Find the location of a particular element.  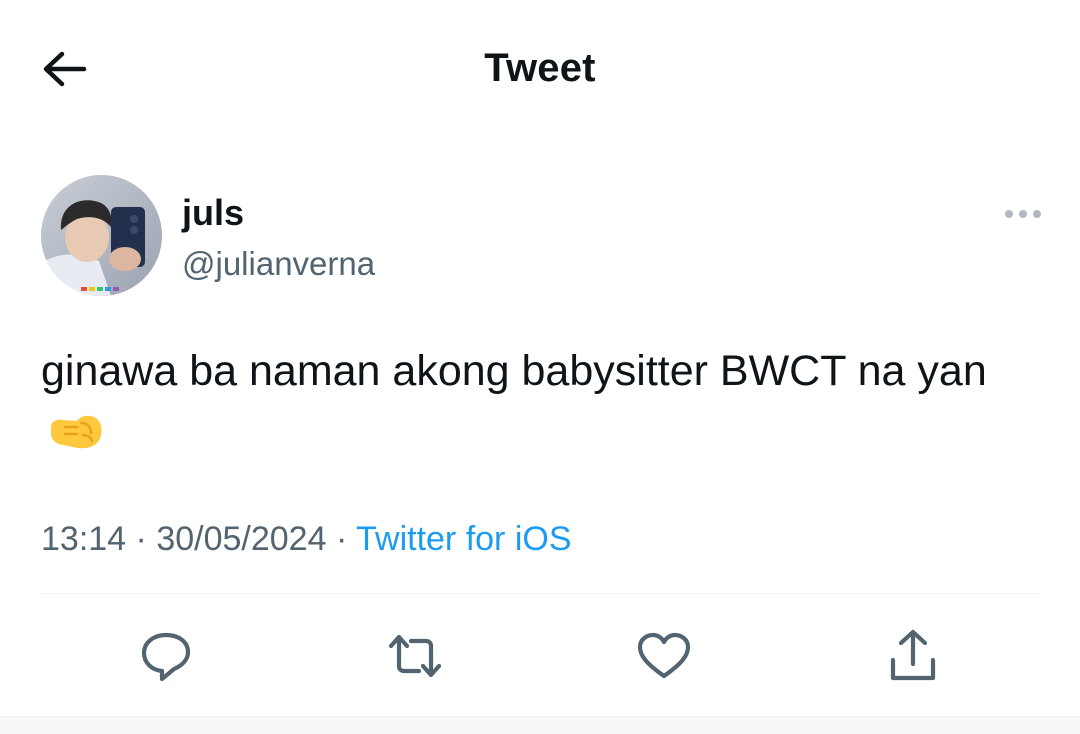

like-button is located at coordinates (664, 656).